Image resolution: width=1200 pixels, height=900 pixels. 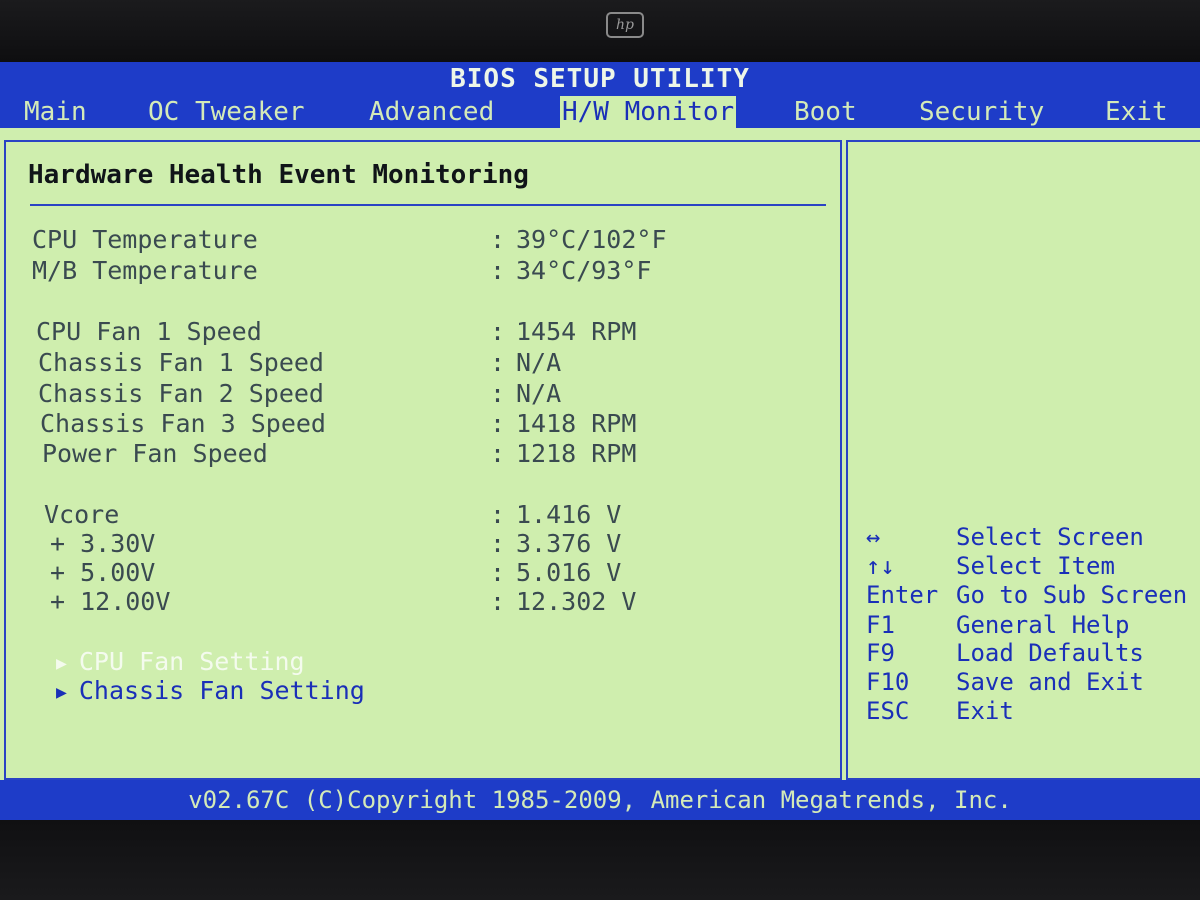 I want to click on section-title: Hardware Health Event Monitoring, so click(x=278, y=175).